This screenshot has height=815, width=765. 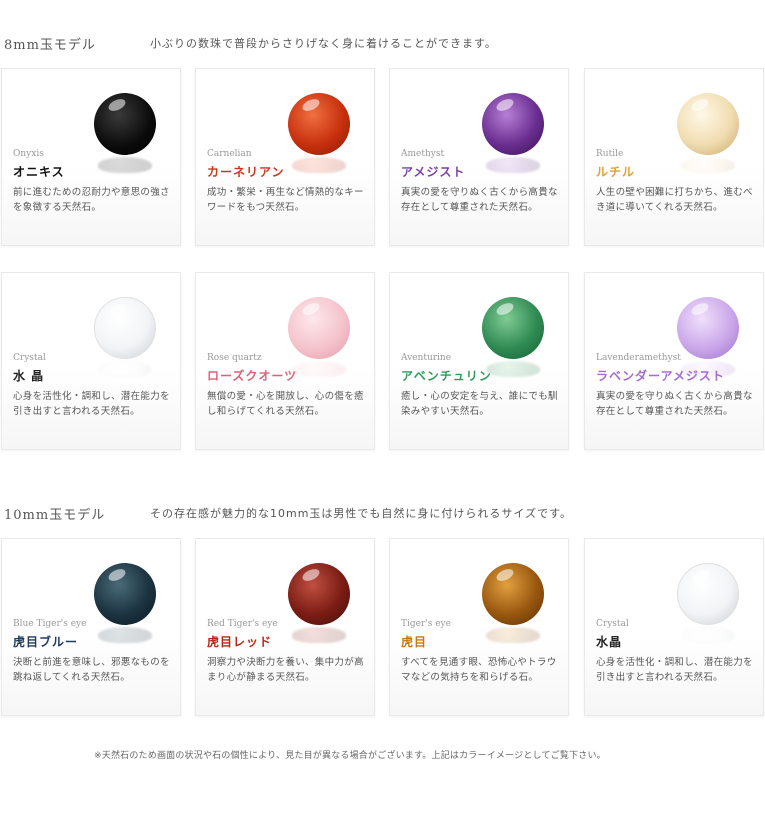 What do you see at coordinates (252, 376) in the screenshot?
I see `stone-japanese-name: ローズクオーツ` at bounding box center [252, 376].